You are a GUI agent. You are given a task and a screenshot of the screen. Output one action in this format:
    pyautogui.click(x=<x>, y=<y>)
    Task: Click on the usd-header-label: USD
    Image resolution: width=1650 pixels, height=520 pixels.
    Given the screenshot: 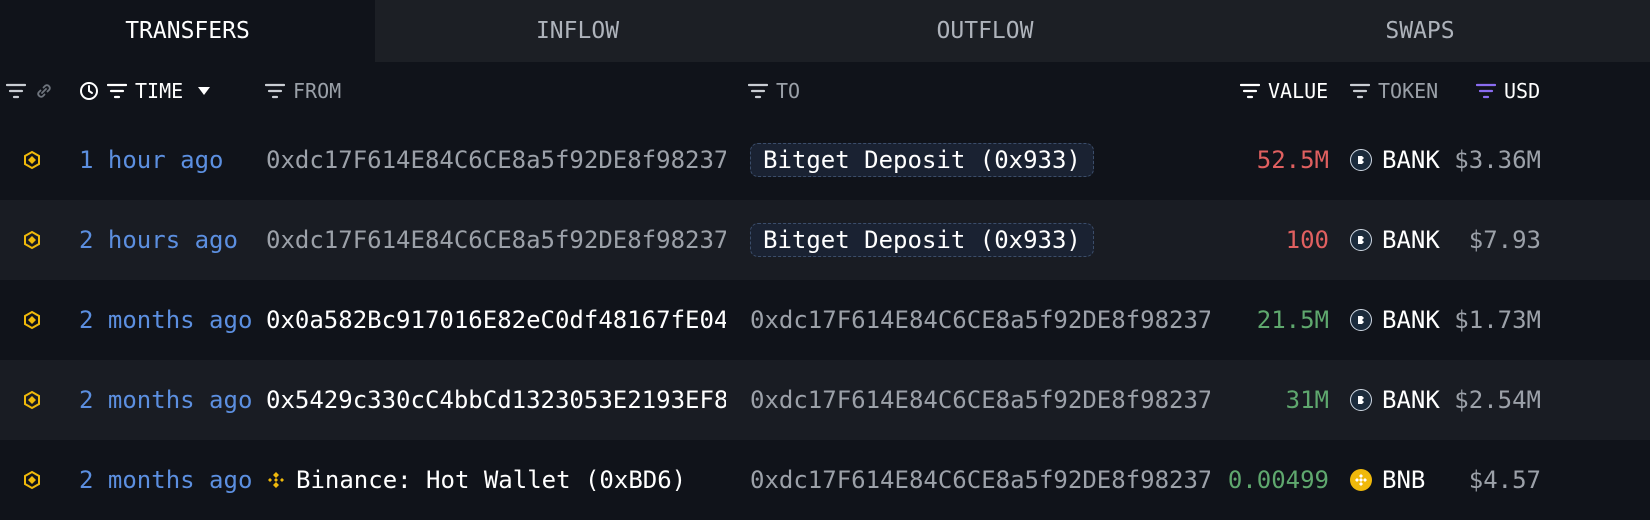 What is the action you would take?
    pyautogui.click(x=1522, y=91)
    